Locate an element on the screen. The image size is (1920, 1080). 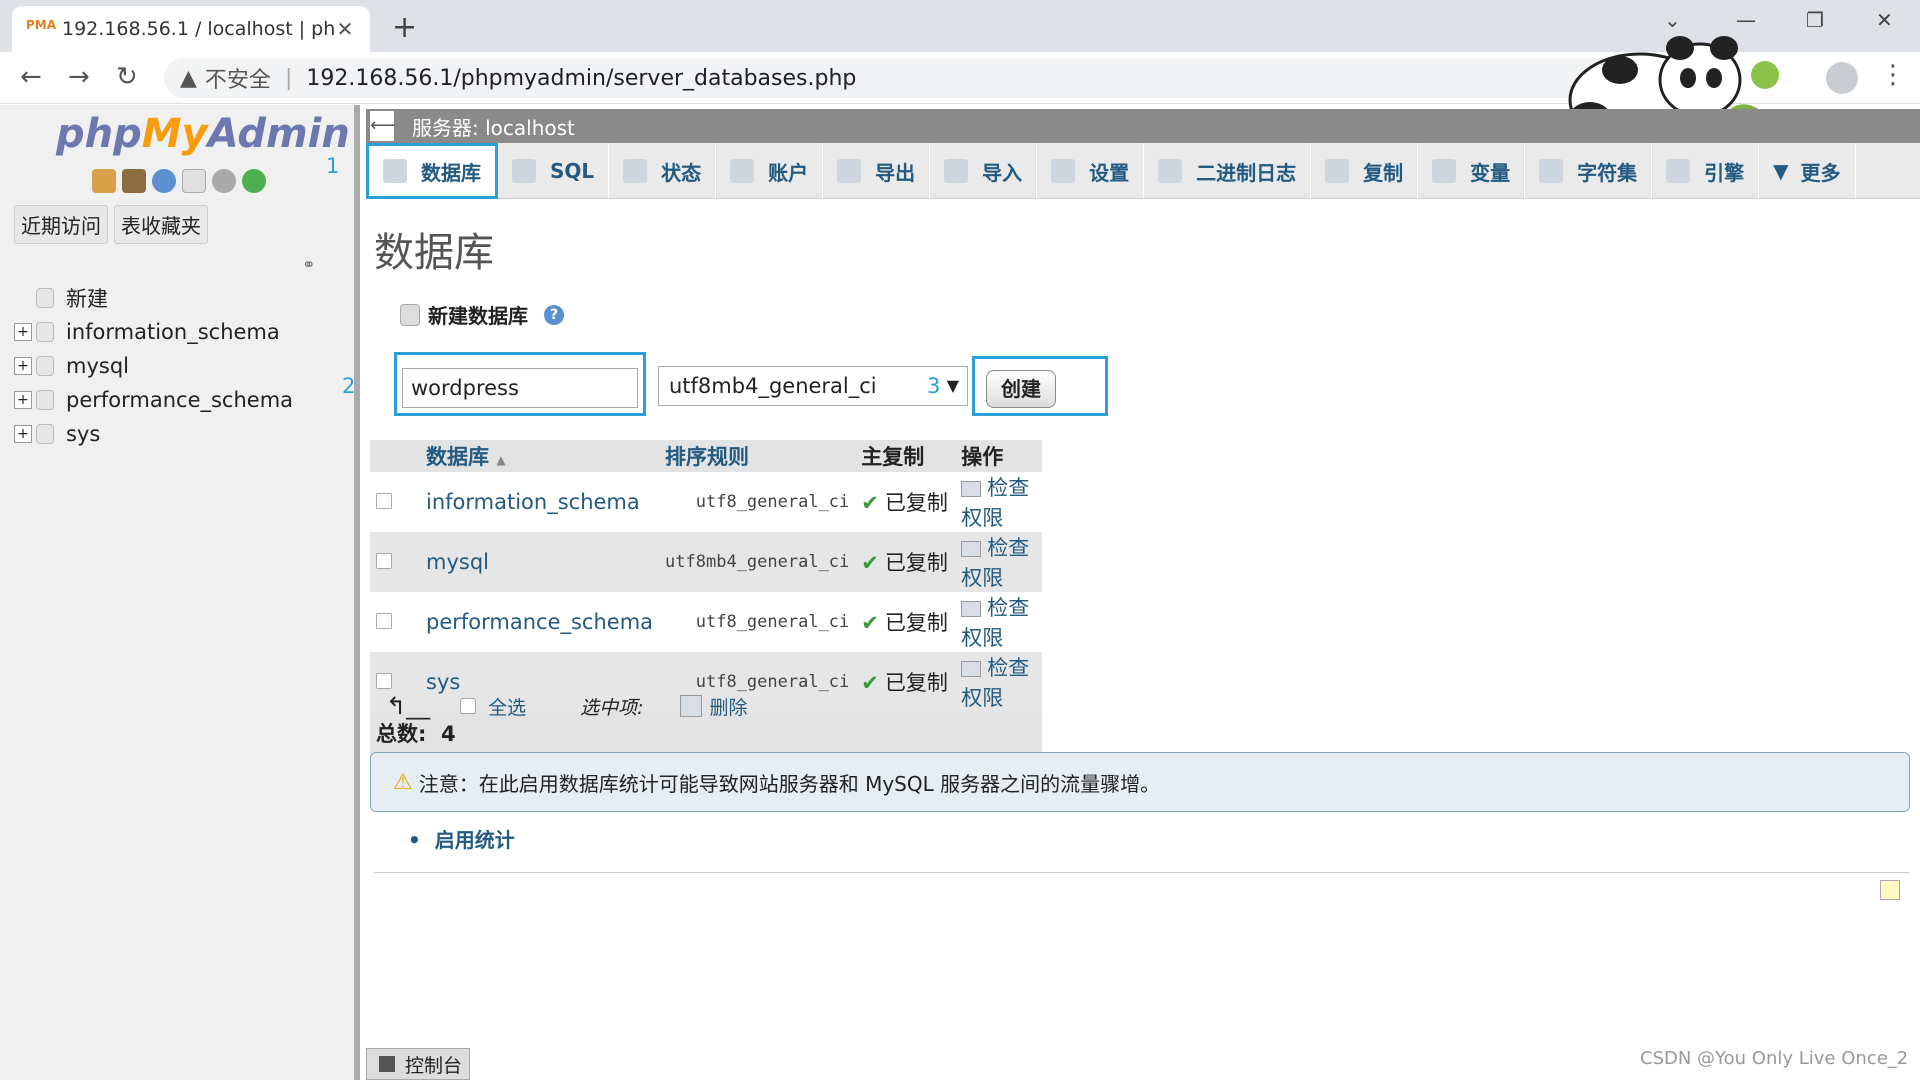
favorites-button: 表收藏夹 is located at coordinates (161, 224).